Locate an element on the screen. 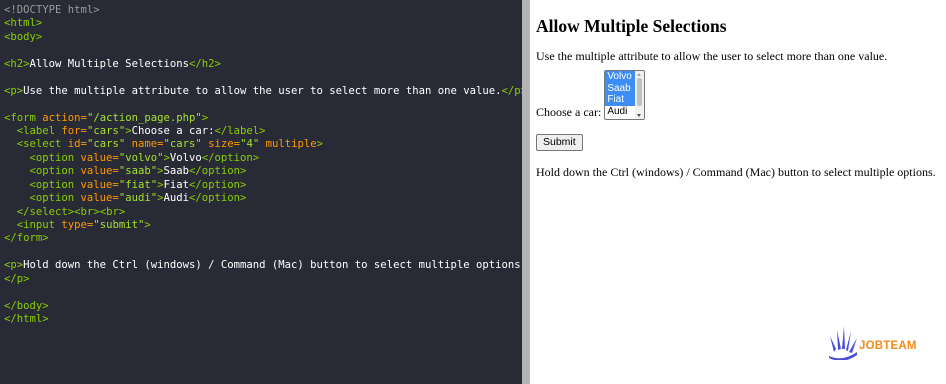 This screenshot has width=946, height=384. code-token: </h2> is located at coordinates (204, 63).